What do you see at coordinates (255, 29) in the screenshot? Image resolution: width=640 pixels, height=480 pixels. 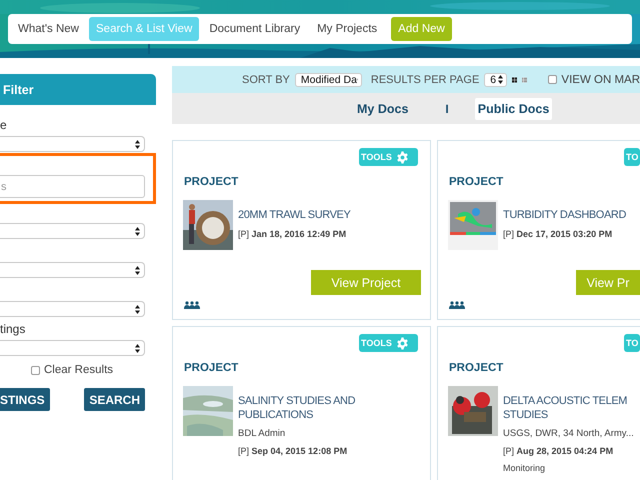 I see `nav-link: Document Library` at bounding box center [255, 29].